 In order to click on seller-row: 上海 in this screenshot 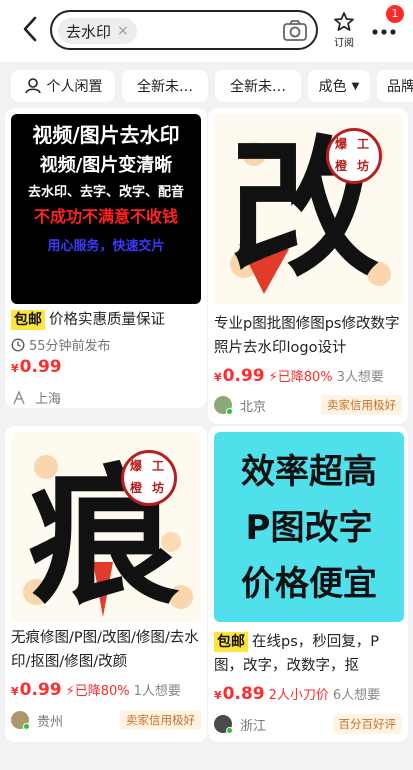, I will do `click(106, 397)`.